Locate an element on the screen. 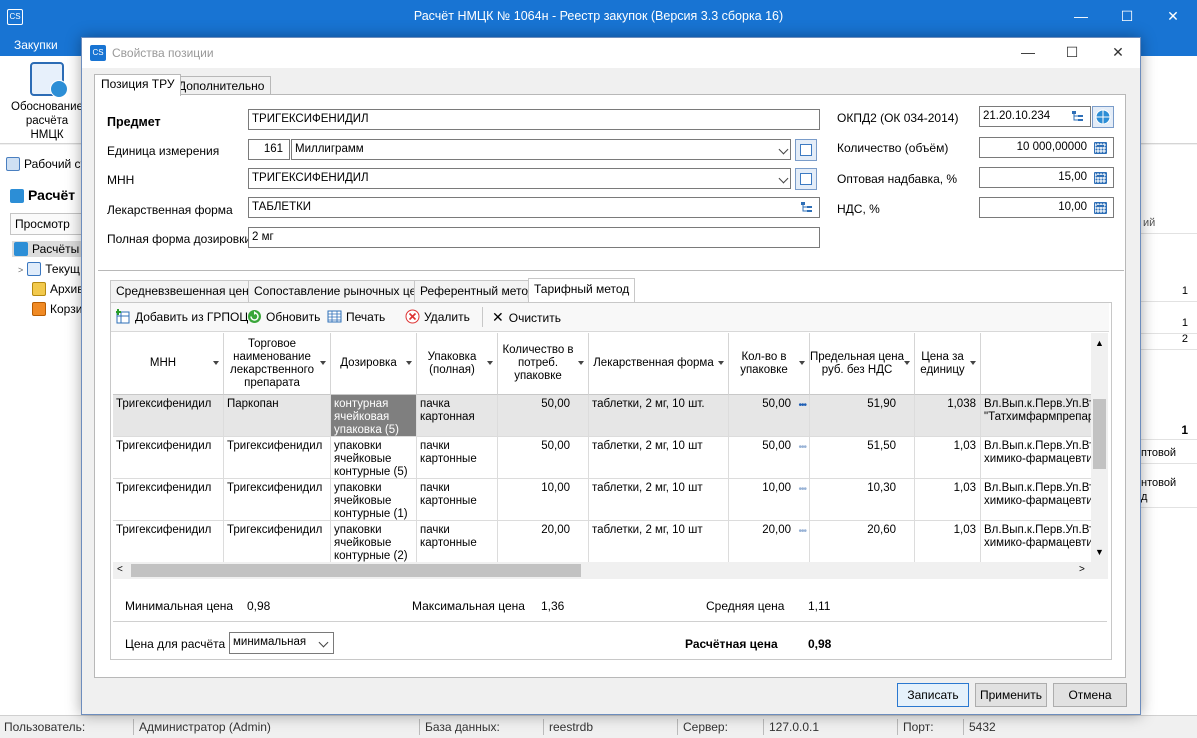 Image resolution: width=1197 pixels, height=738 pixels. grid-cell: 10,00 is located at coordinates (543, 500).